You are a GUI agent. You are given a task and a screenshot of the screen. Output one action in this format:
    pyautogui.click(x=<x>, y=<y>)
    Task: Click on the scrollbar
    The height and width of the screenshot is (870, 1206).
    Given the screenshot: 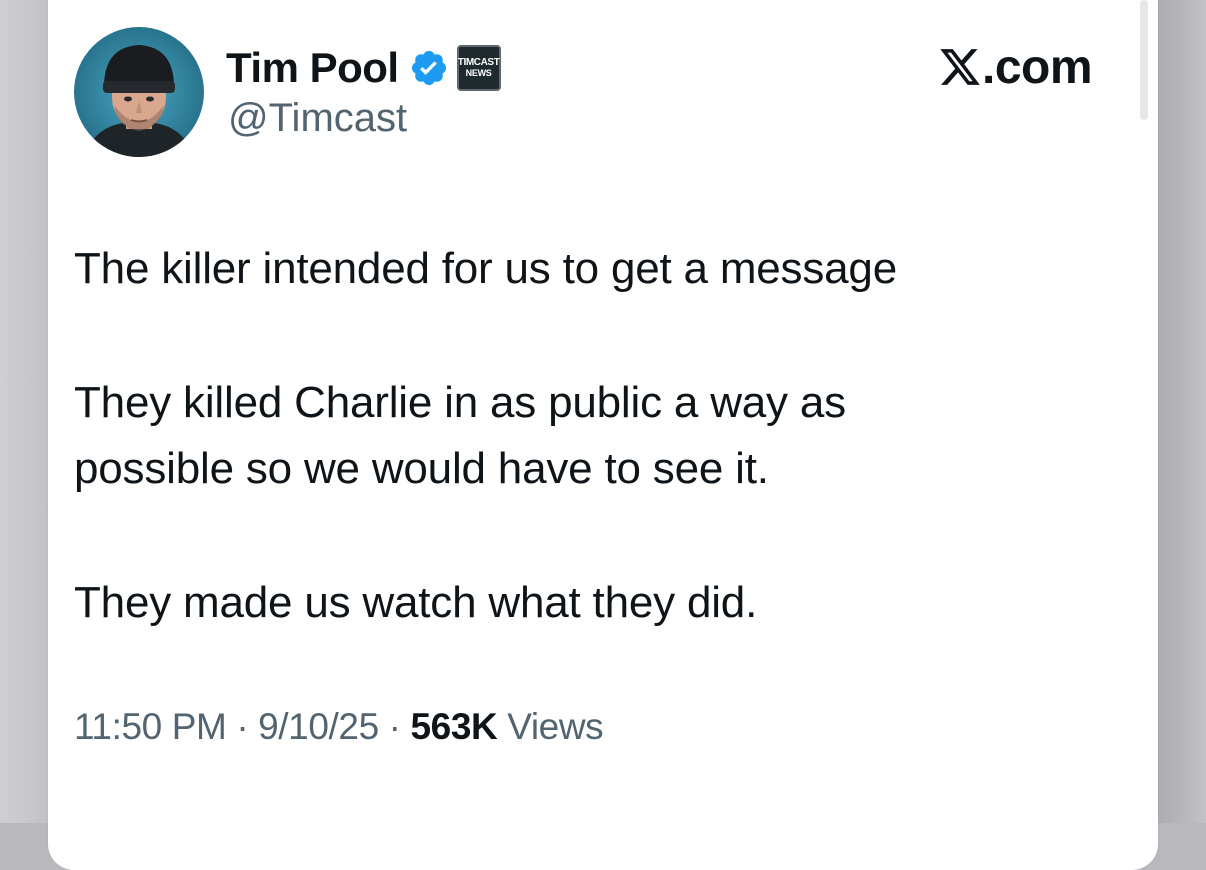 What is the action you would take?
    pyautogui.click(x=1144, y=60)
    